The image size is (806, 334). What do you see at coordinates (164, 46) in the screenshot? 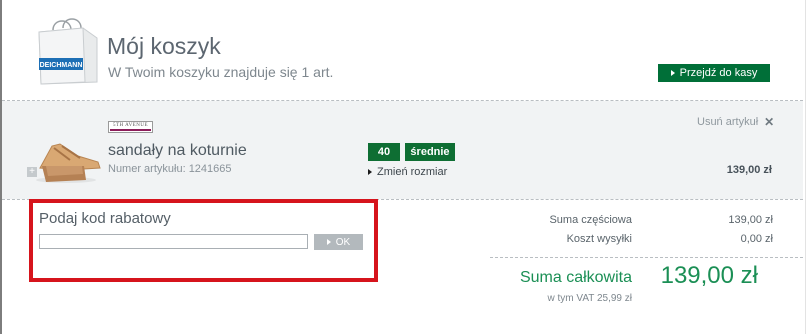
I see `page-title: Mój koszyk` at bounding box center [164, 46].